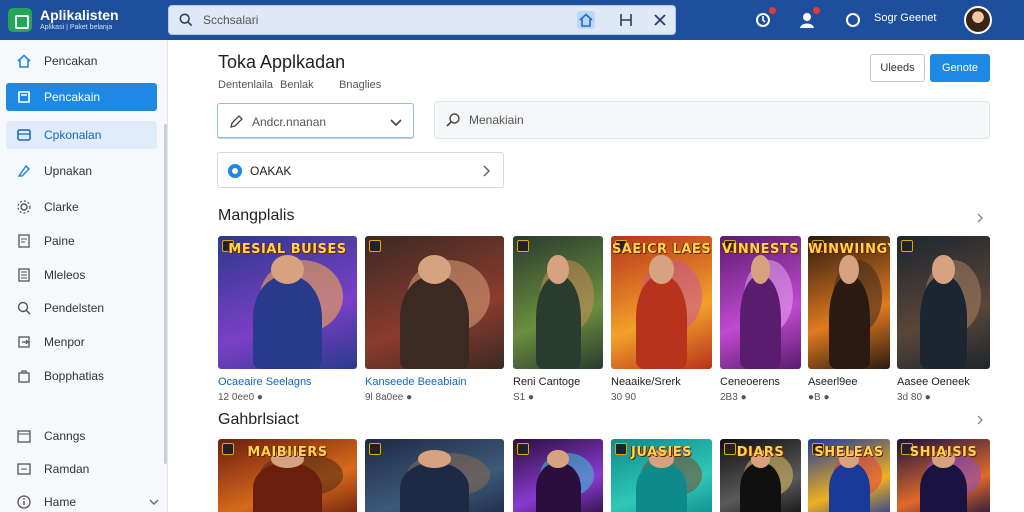 The width and height of the screenshot is (1024, 512). What do you see at coordinates (81, 241) in the screenshot?
I see `sidebar-item: Paine` at bounding box center [81, 241].